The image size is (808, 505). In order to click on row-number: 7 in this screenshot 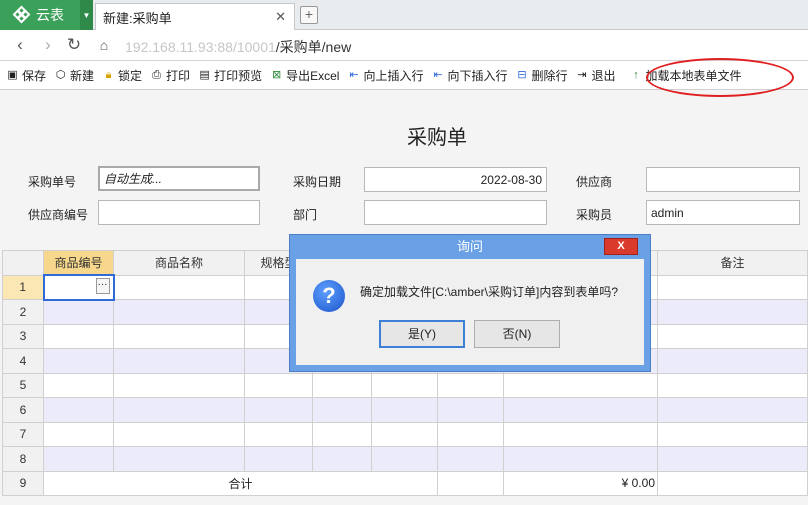, I will do `click(23, 434)`.